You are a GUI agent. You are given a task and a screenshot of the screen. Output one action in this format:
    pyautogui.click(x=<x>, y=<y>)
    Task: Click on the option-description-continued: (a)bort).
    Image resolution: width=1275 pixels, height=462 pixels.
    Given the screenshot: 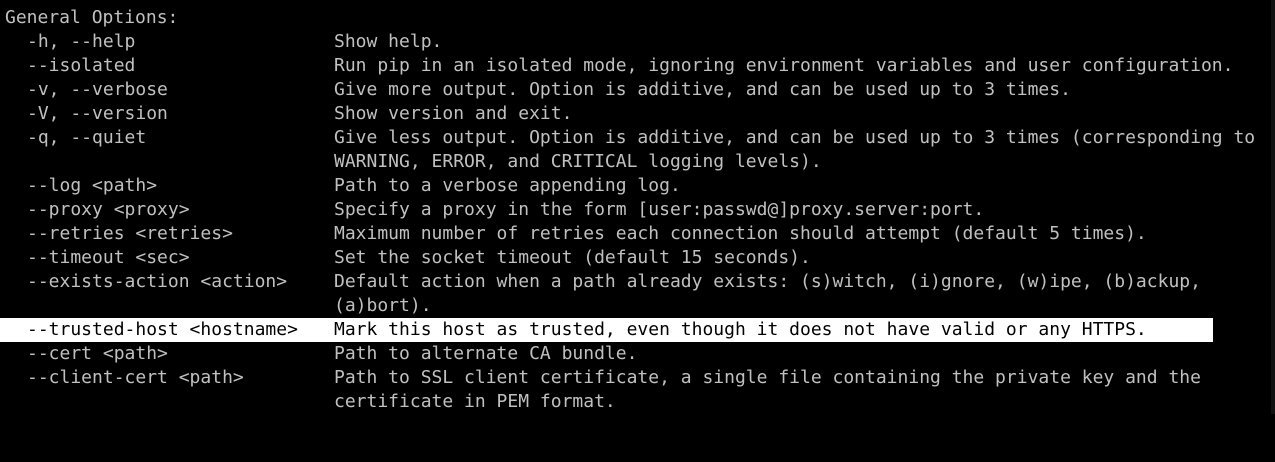 What is the action you would take?
    pyautogui.click(x=383, y=305)
    